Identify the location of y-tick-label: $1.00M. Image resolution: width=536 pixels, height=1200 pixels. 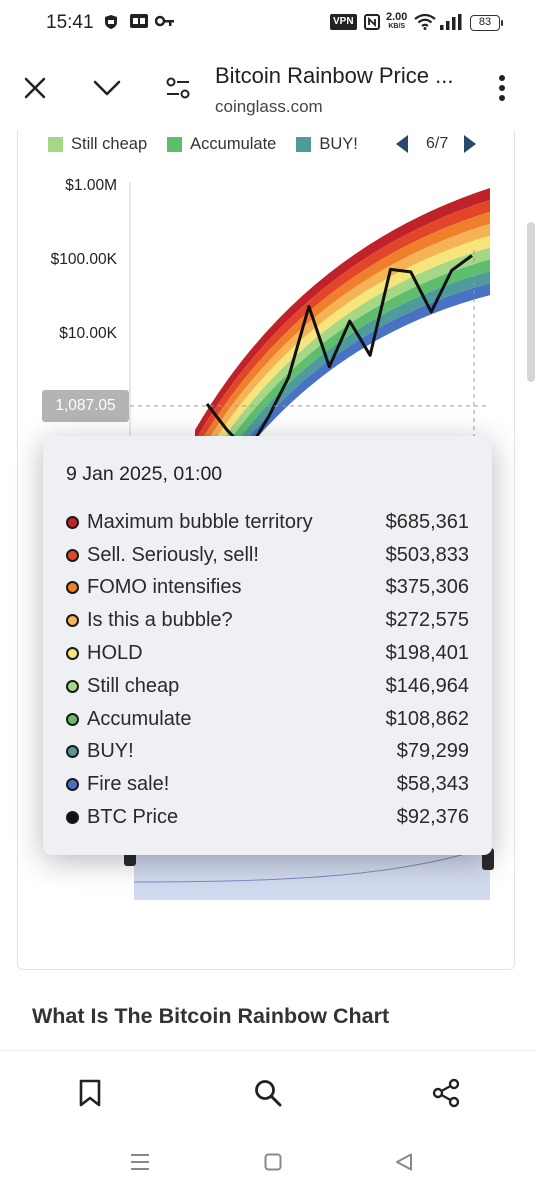
(91, 185).